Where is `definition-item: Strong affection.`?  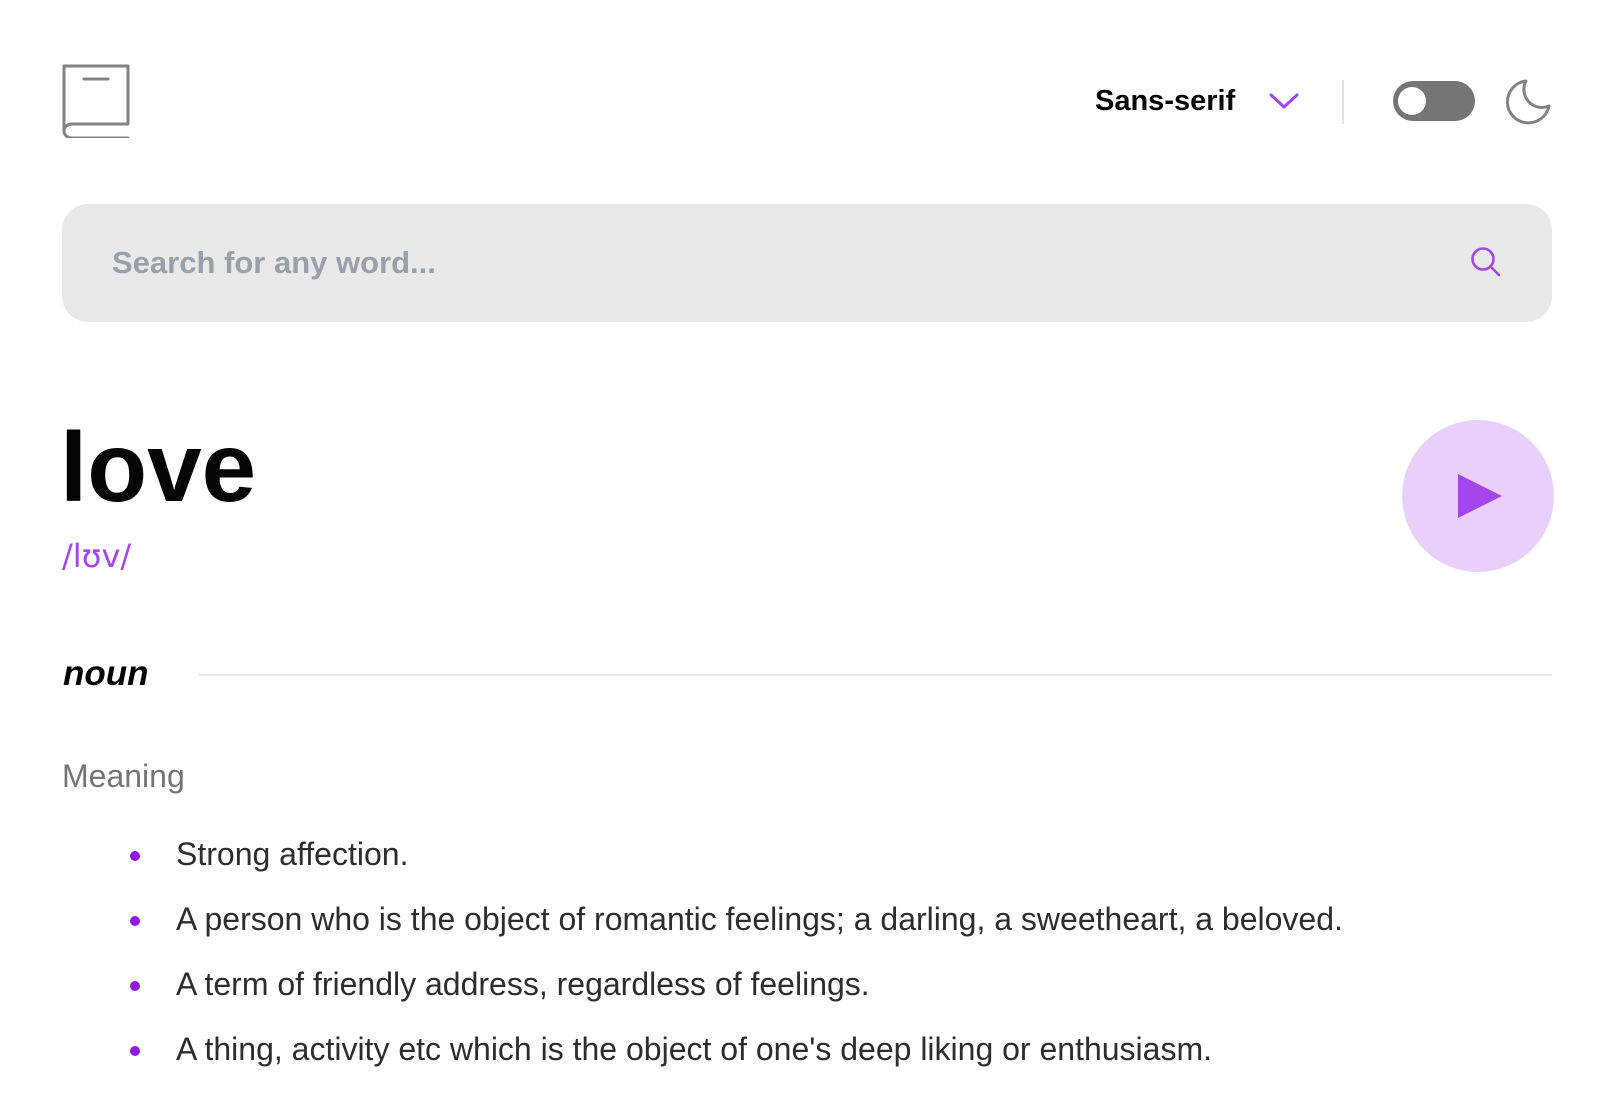
definition-item: Strong affection. is located at coordinates (735, 866).